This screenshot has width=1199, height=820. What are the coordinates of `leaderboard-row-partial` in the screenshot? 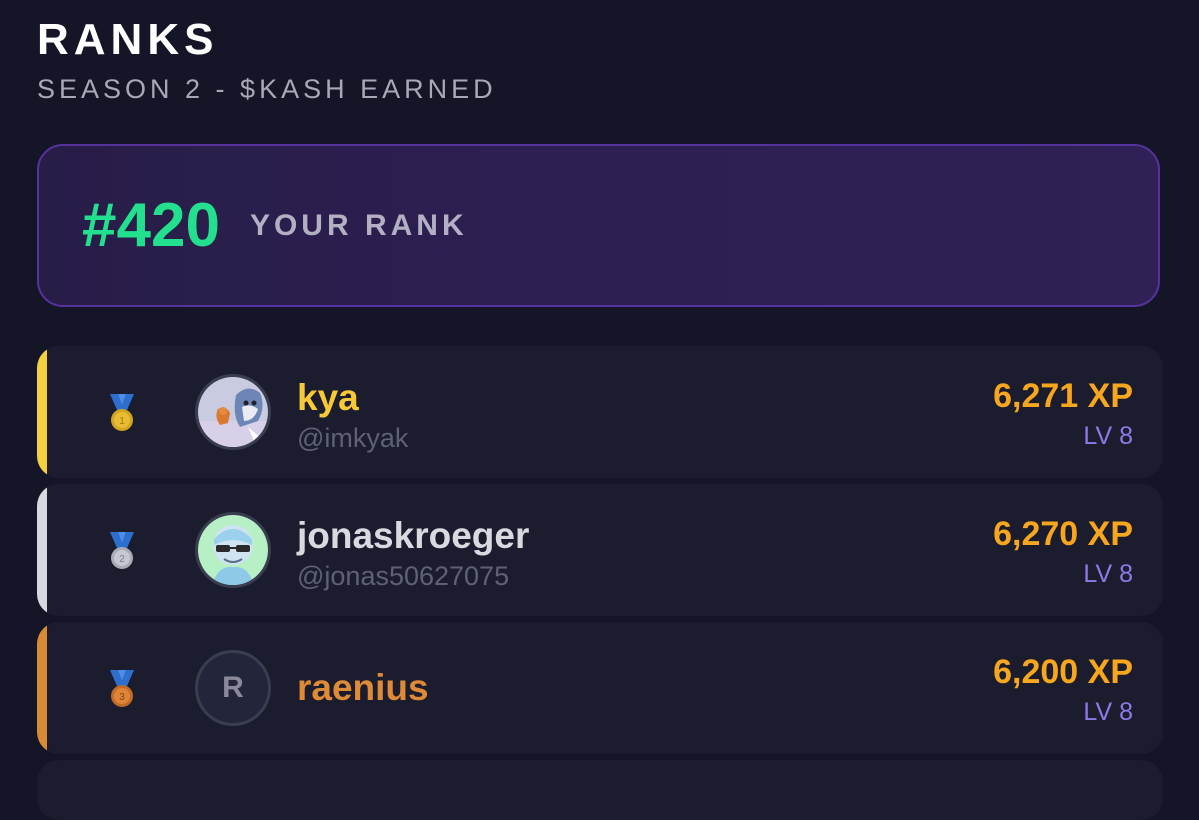 It's located at (600, 790).